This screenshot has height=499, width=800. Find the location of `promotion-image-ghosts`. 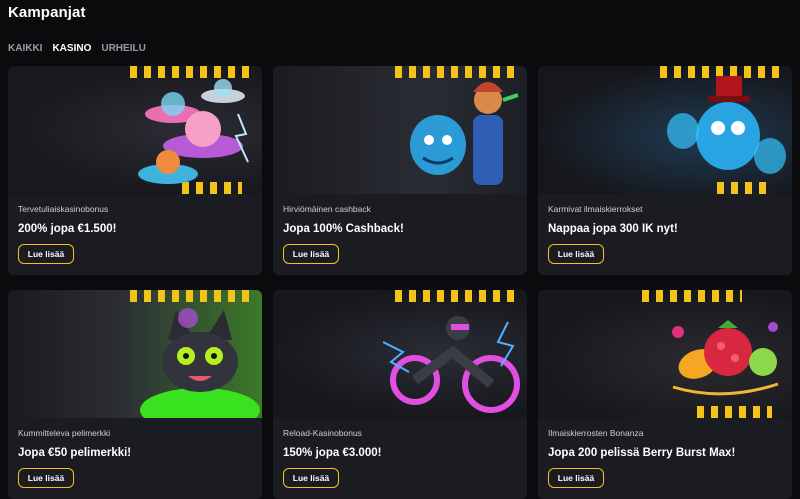

promotion-image-ghosts is located at coordinates (665, 130).